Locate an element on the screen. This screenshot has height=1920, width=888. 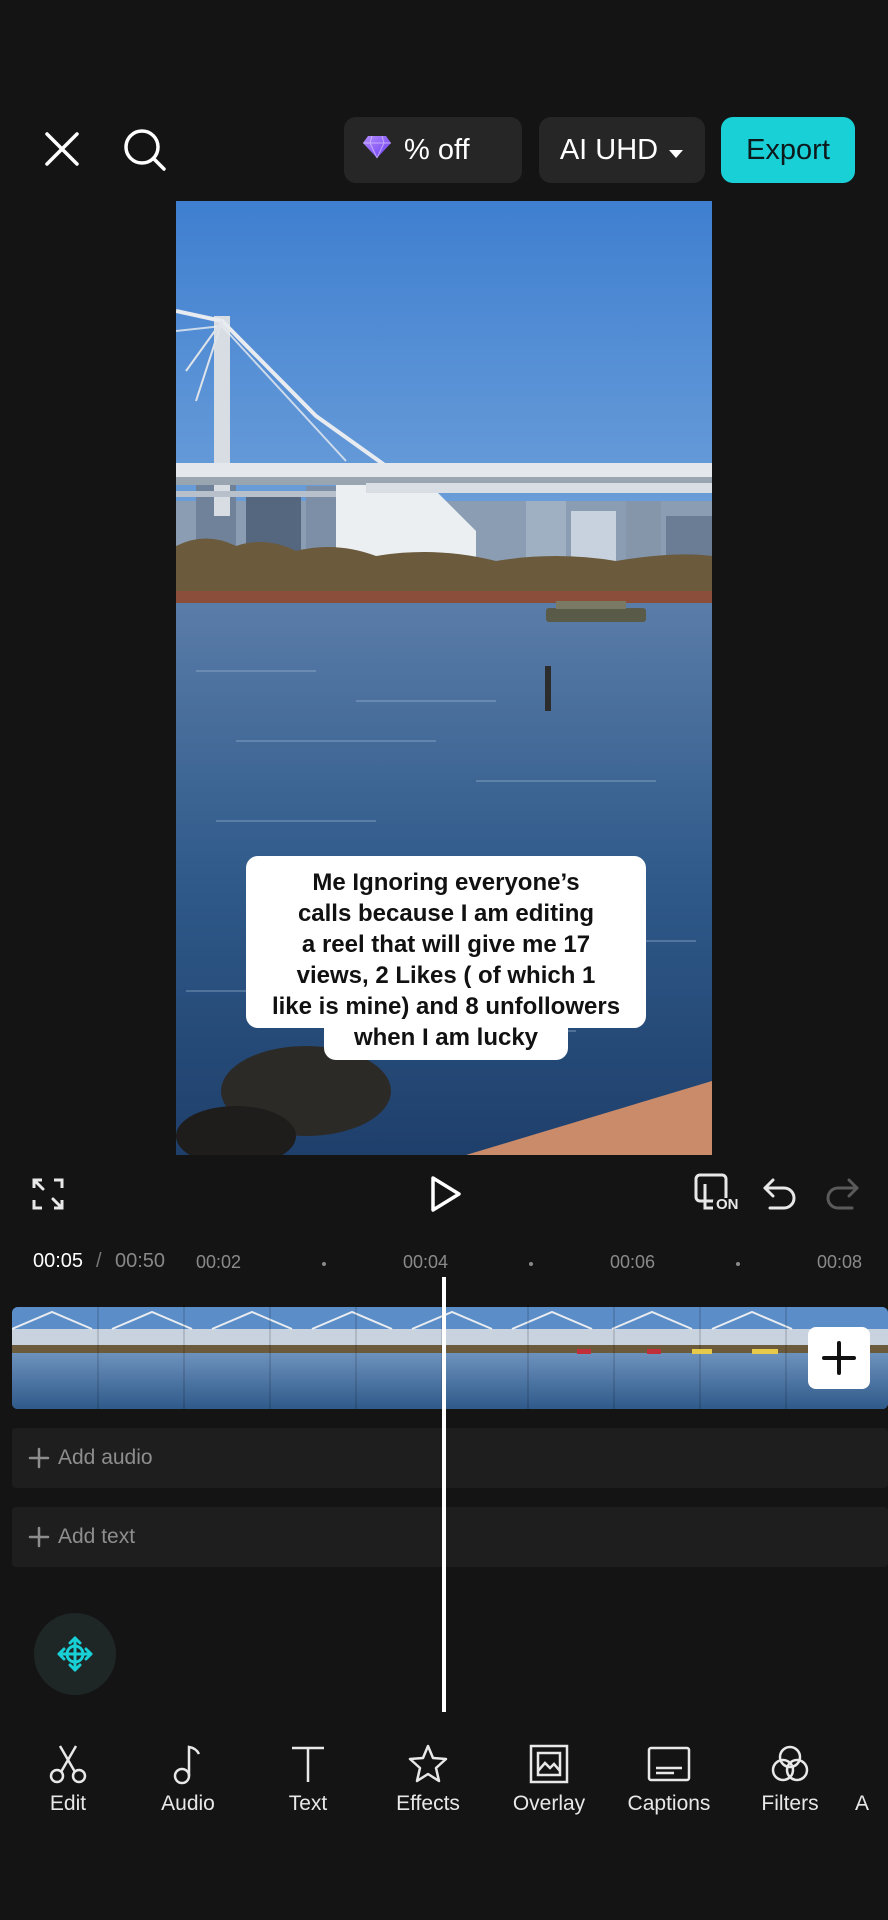
tool-audio: Audio is located at coordinates (188, 1787).